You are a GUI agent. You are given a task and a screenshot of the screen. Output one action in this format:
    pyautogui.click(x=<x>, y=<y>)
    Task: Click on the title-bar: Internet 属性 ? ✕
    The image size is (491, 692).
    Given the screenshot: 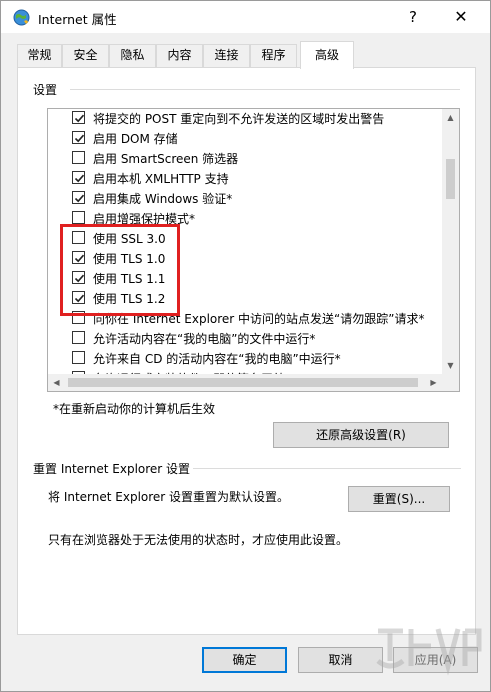 What is the action you would take?
    pyautogui.click(x=245, y=17)
    